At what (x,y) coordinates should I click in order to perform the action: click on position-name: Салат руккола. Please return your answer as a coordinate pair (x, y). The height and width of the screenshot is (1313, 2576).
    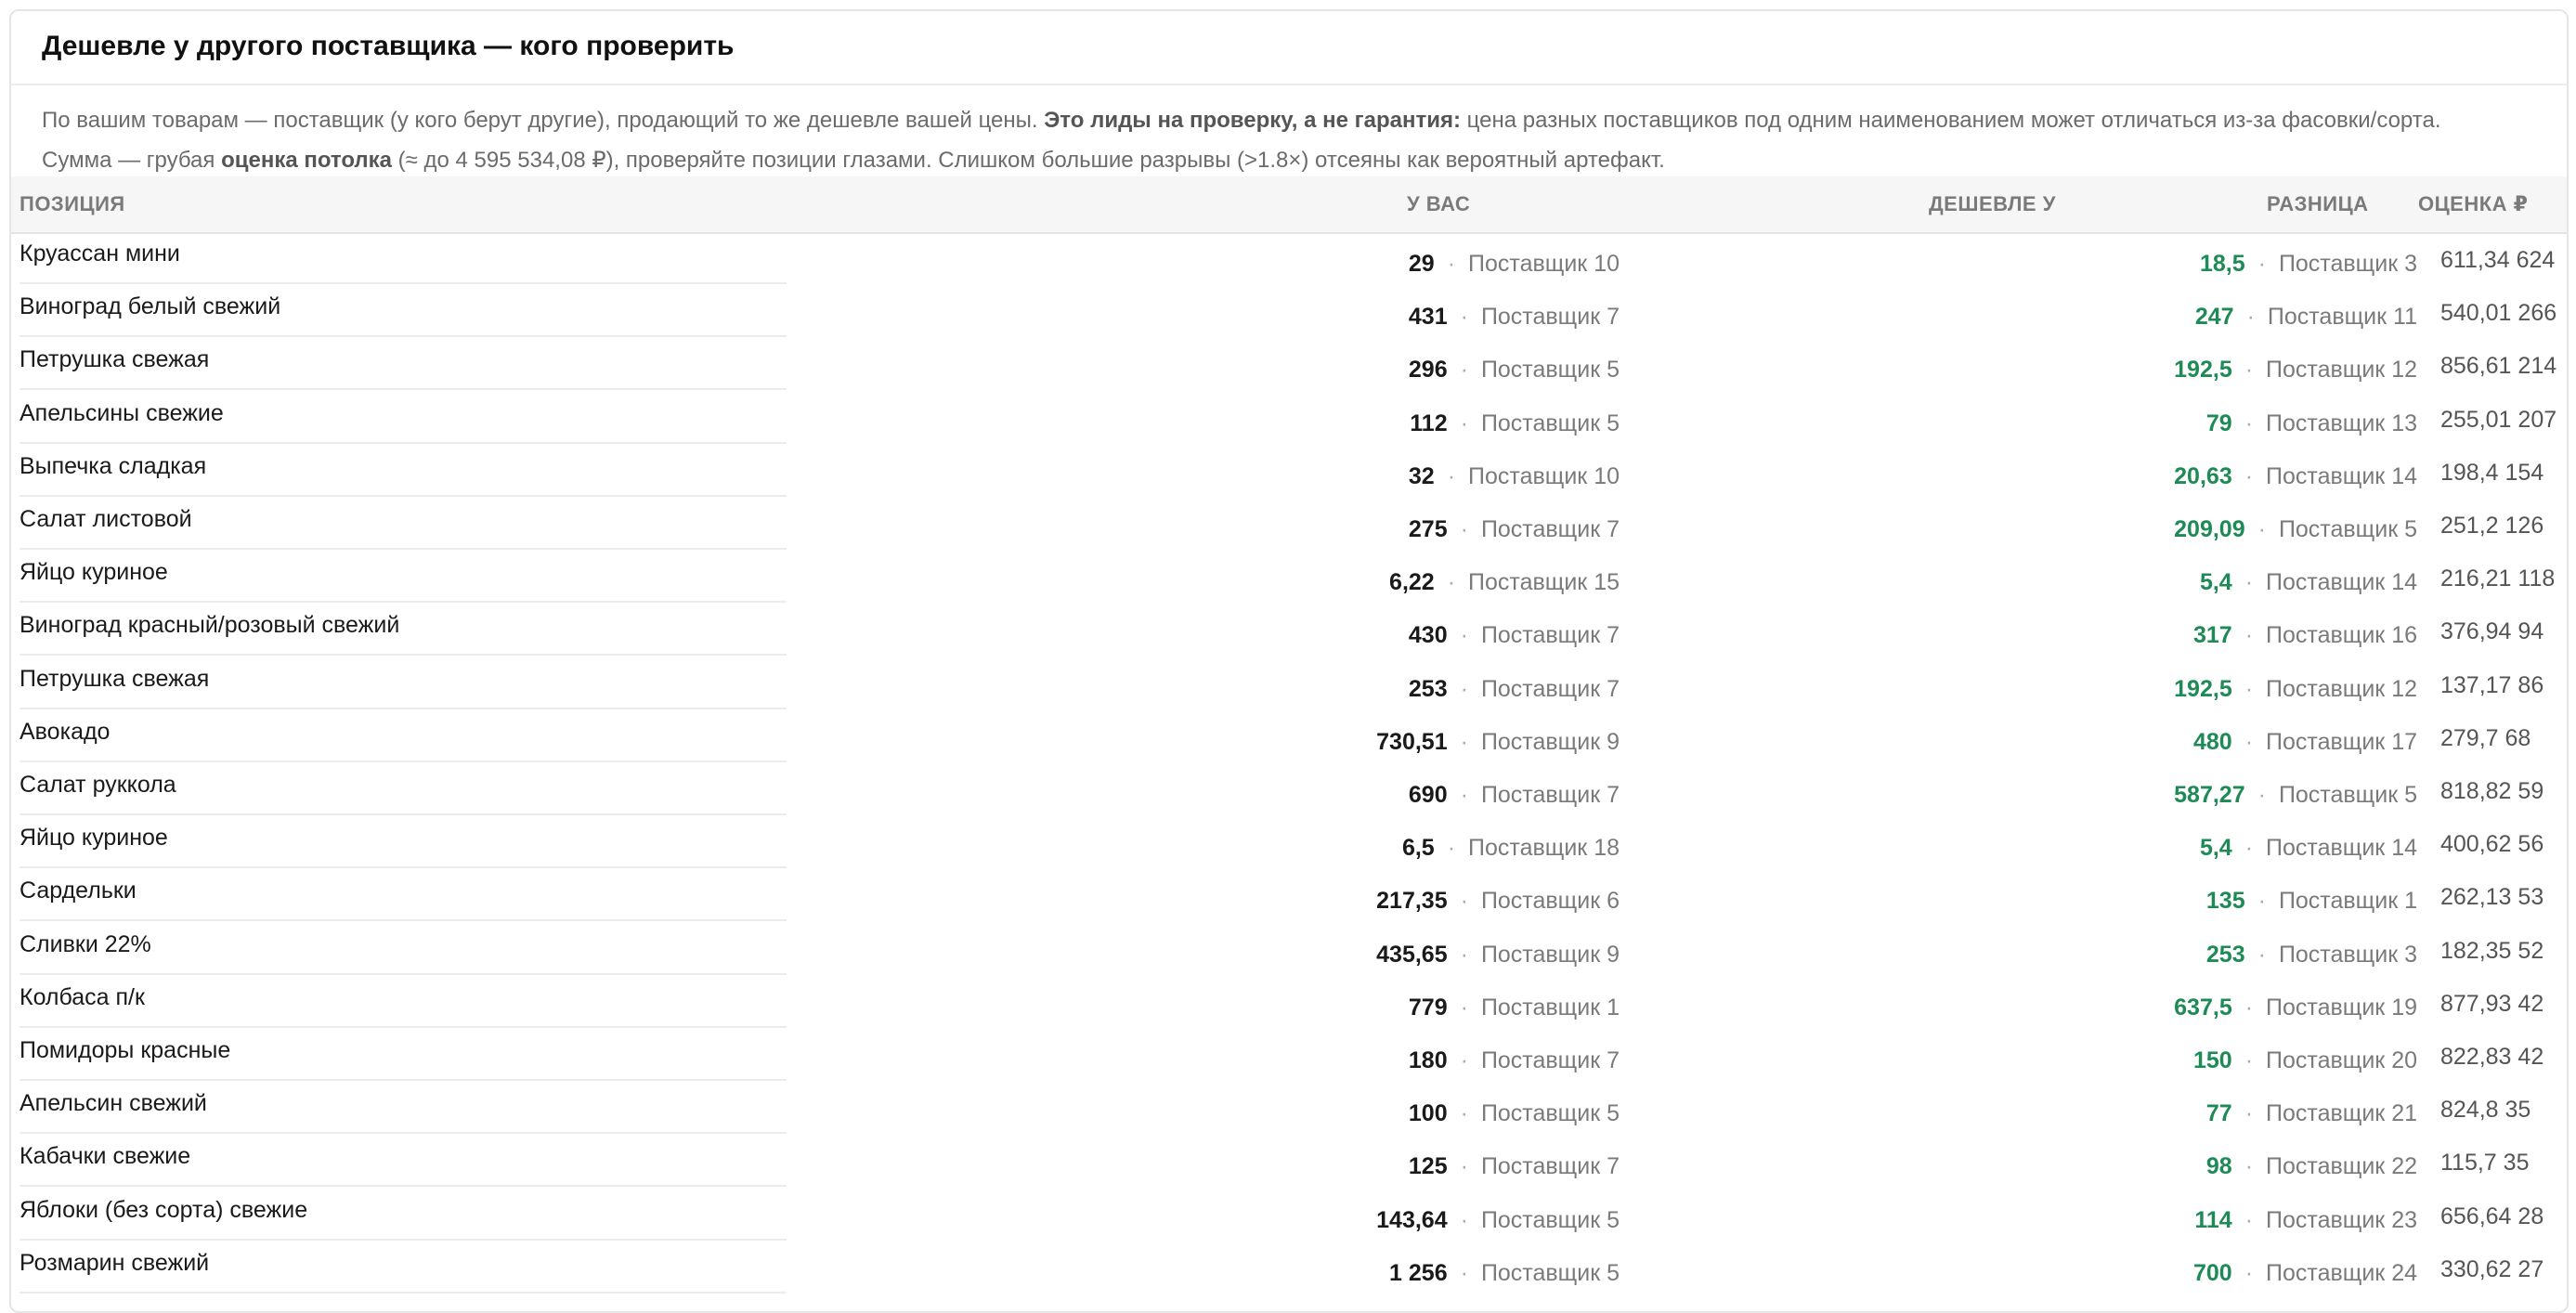
    Looking at the image, I should click on (403, 789).